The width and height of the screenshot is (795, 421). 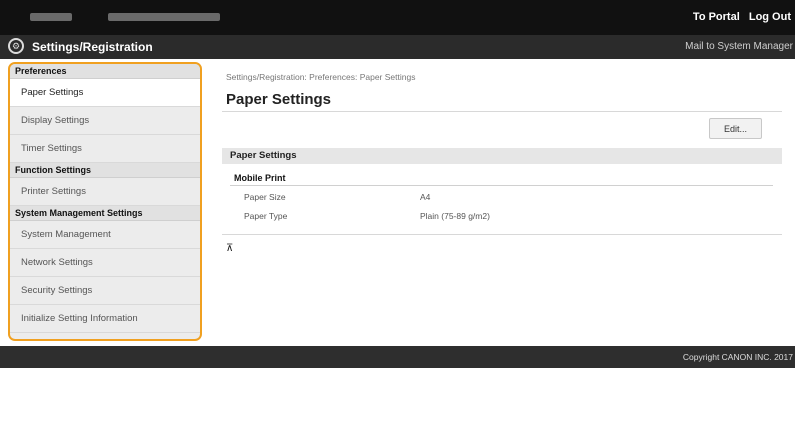 What do you see at coordinates (16, 46) in the screenshot?
I see `settings-registration-icon: ⚙` at bounding box center [16, 46].